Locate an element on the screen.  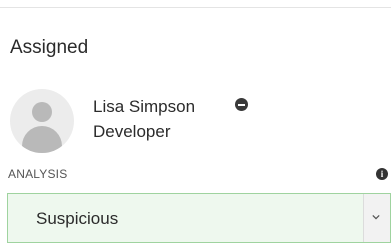
analysis-select-toggle is located at coordinates (376, 218).